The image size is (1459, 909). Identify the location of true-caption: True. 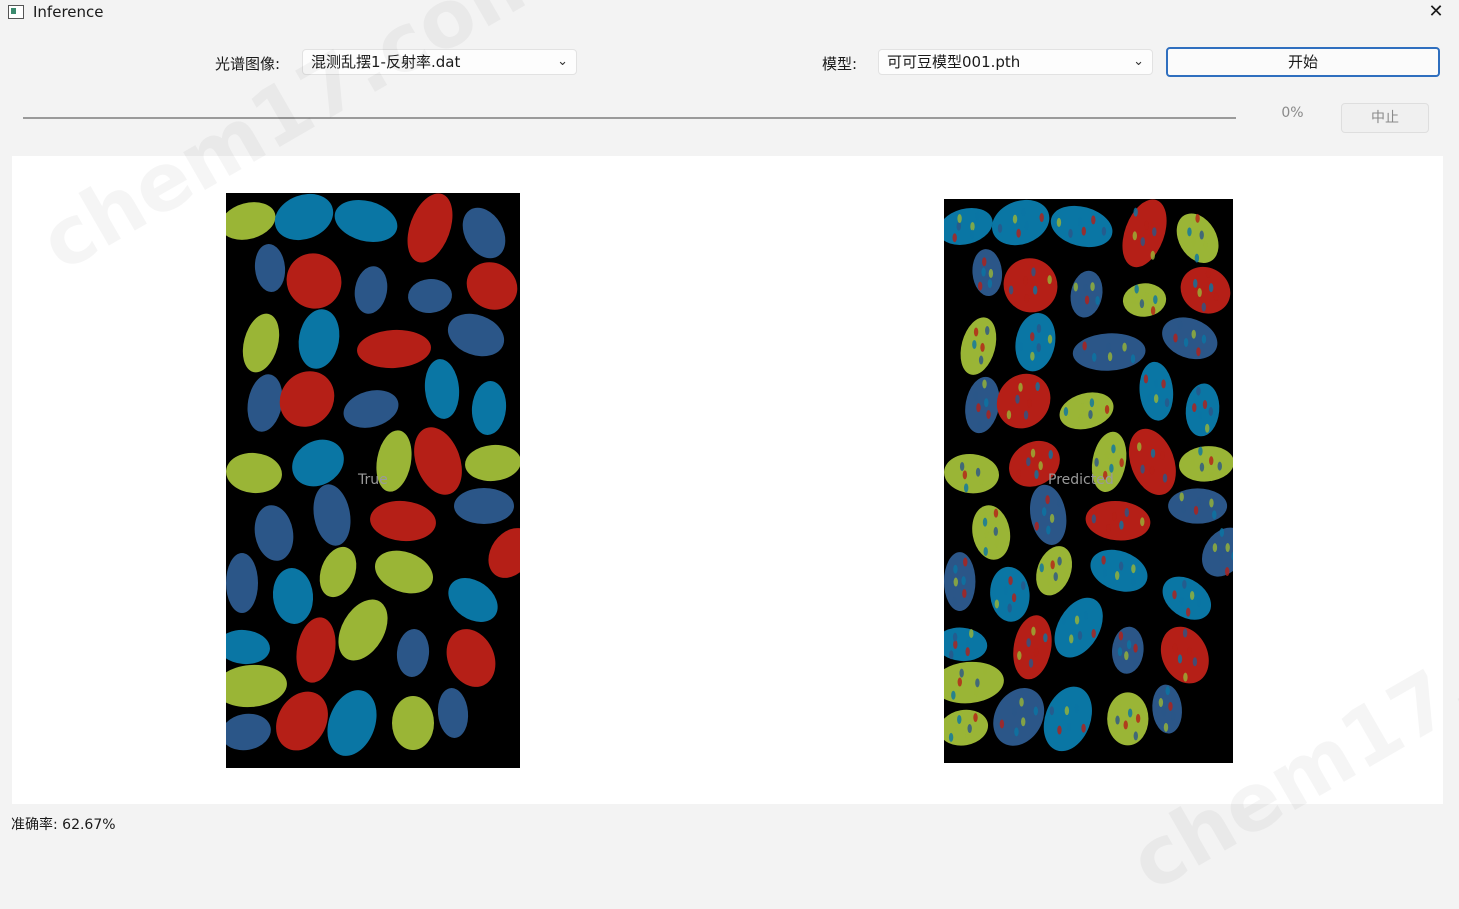
(373, 480).